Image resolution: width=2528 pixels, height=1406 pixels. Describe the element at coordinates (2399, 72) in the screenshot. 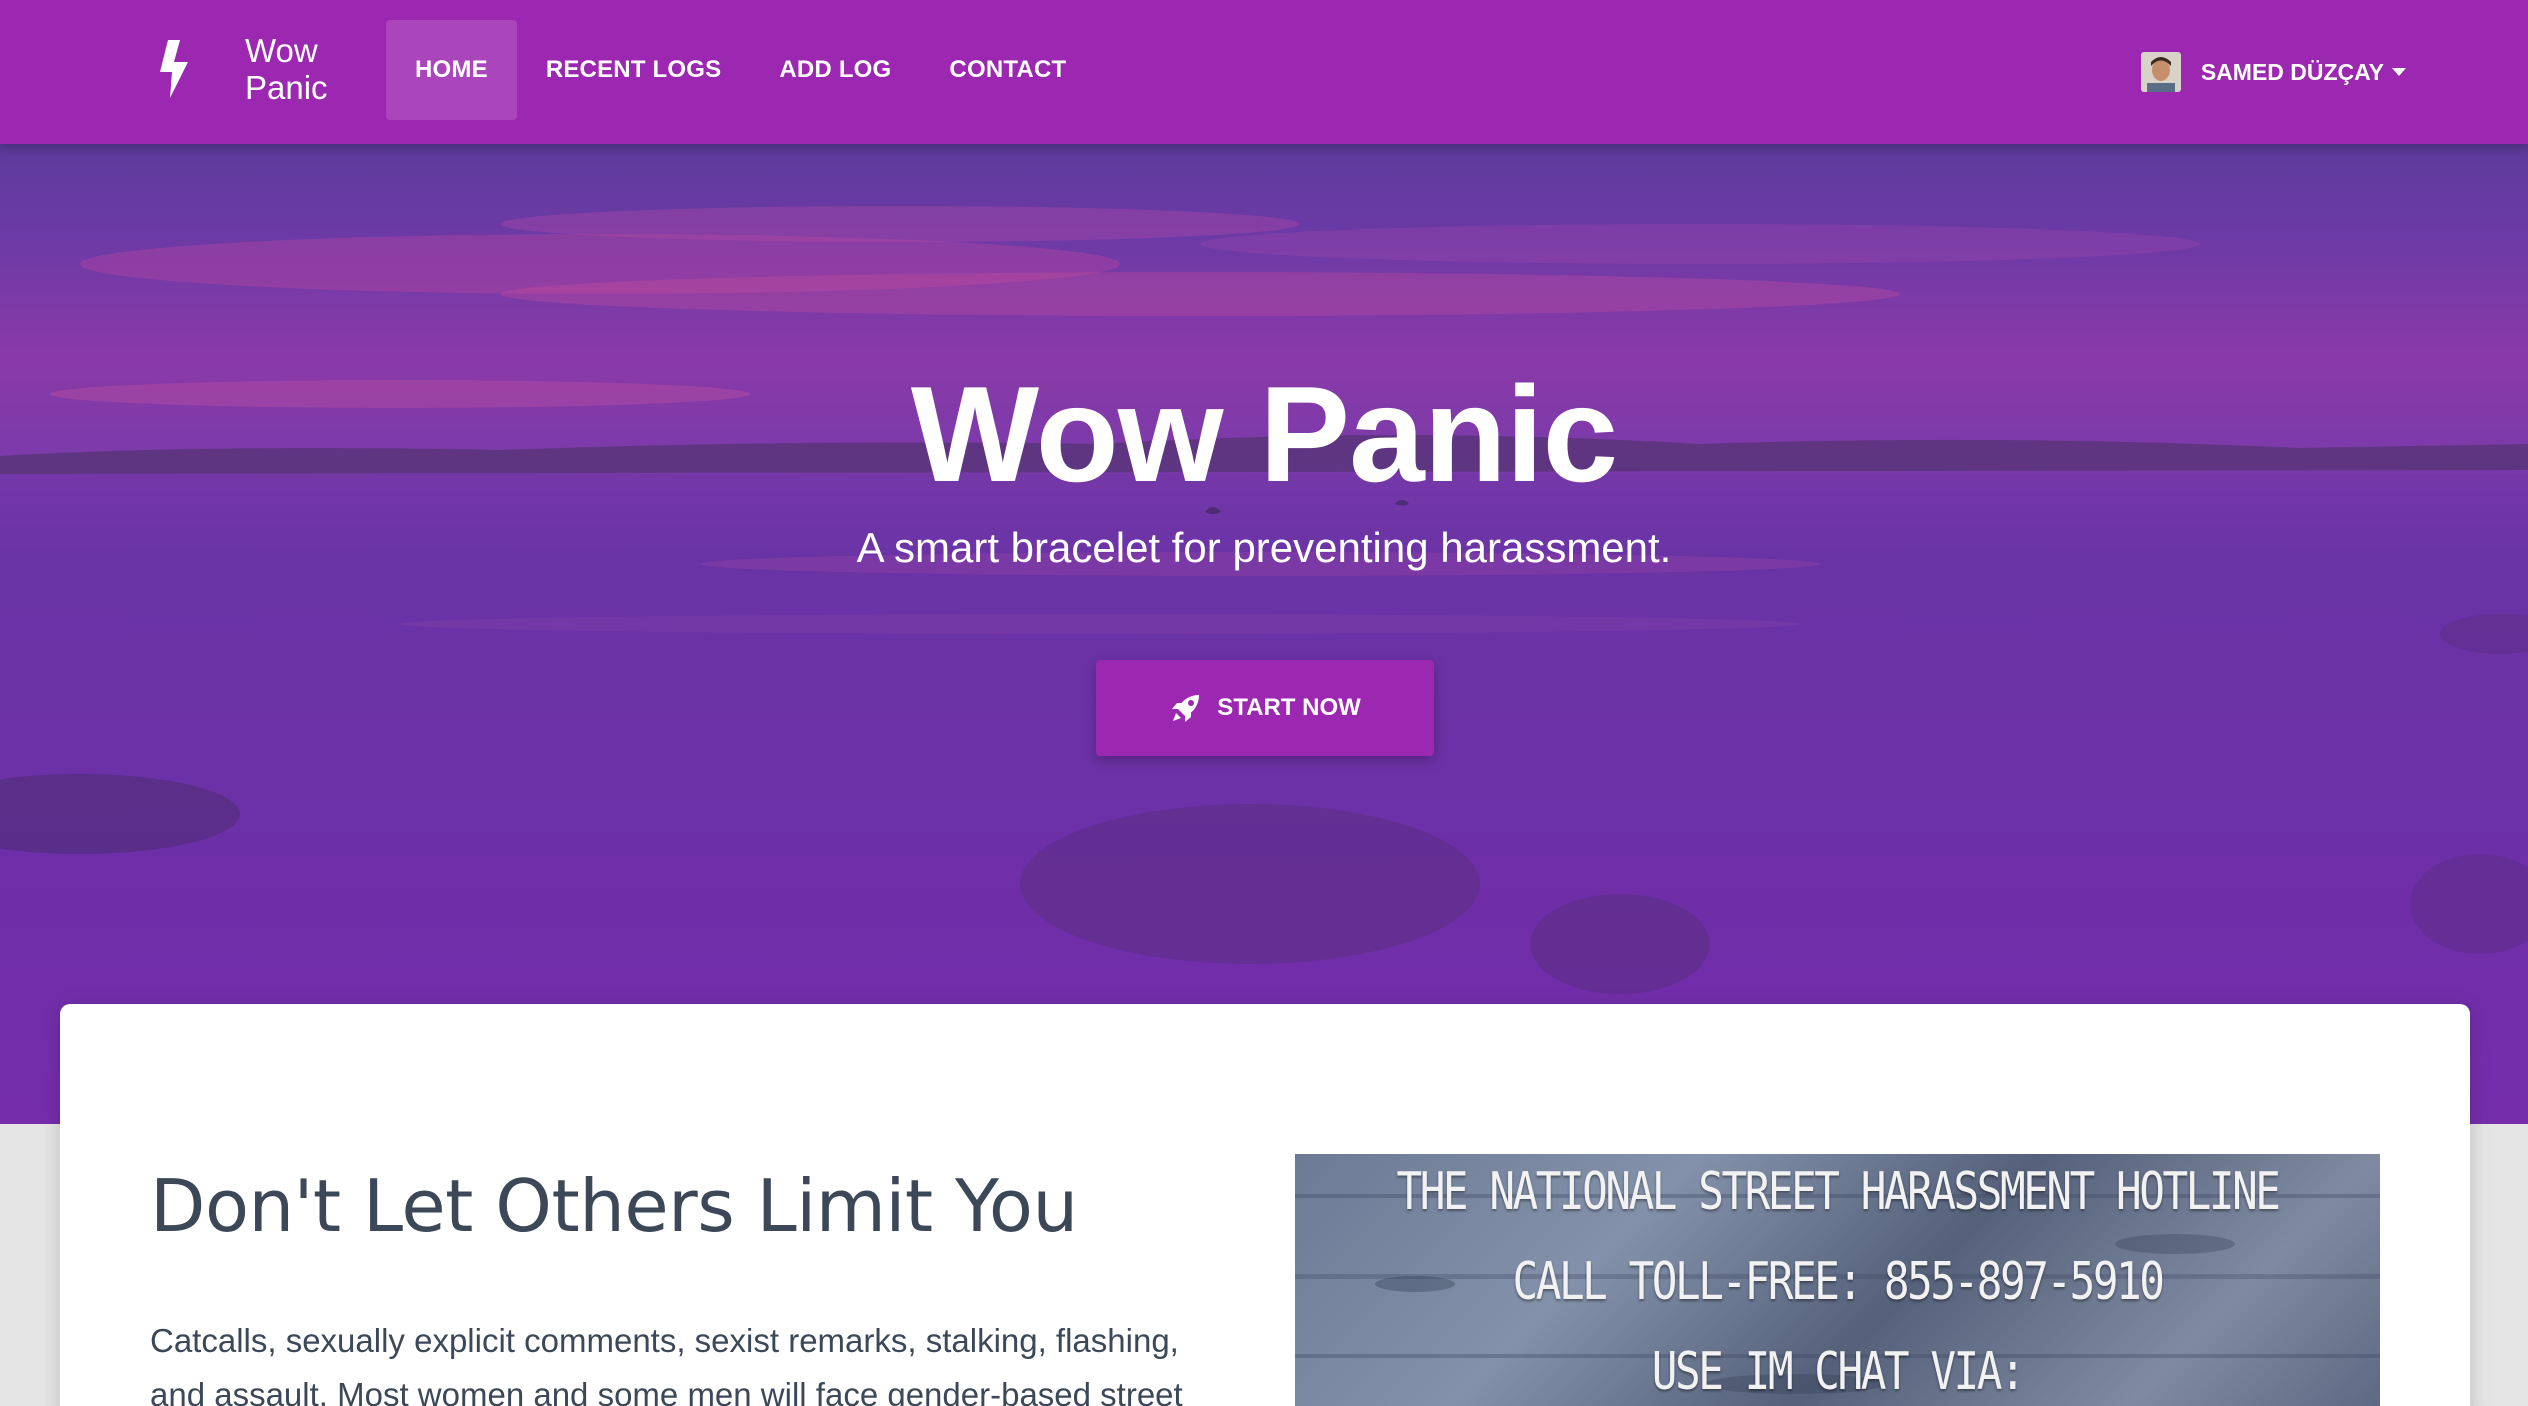

I see `caret-down-icon` at that location.